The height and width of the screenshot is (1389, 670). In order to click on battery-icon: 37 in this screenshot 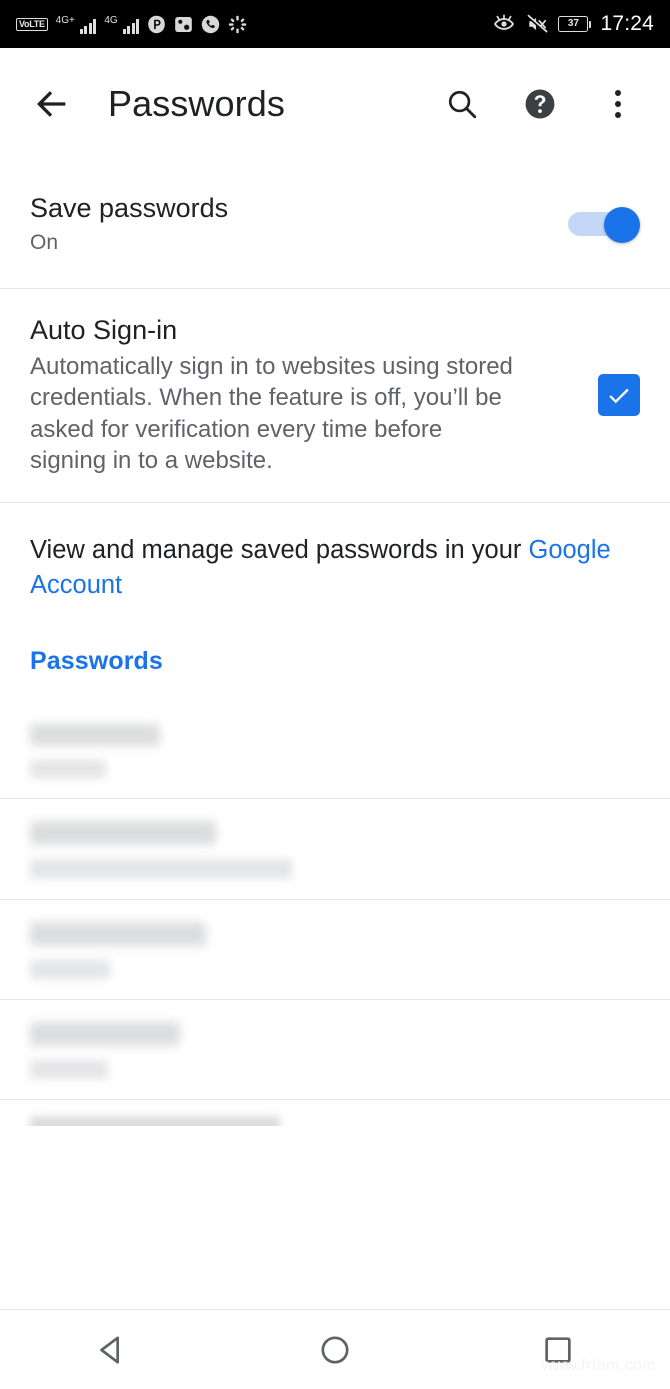, I will do `click(575, 24)`.